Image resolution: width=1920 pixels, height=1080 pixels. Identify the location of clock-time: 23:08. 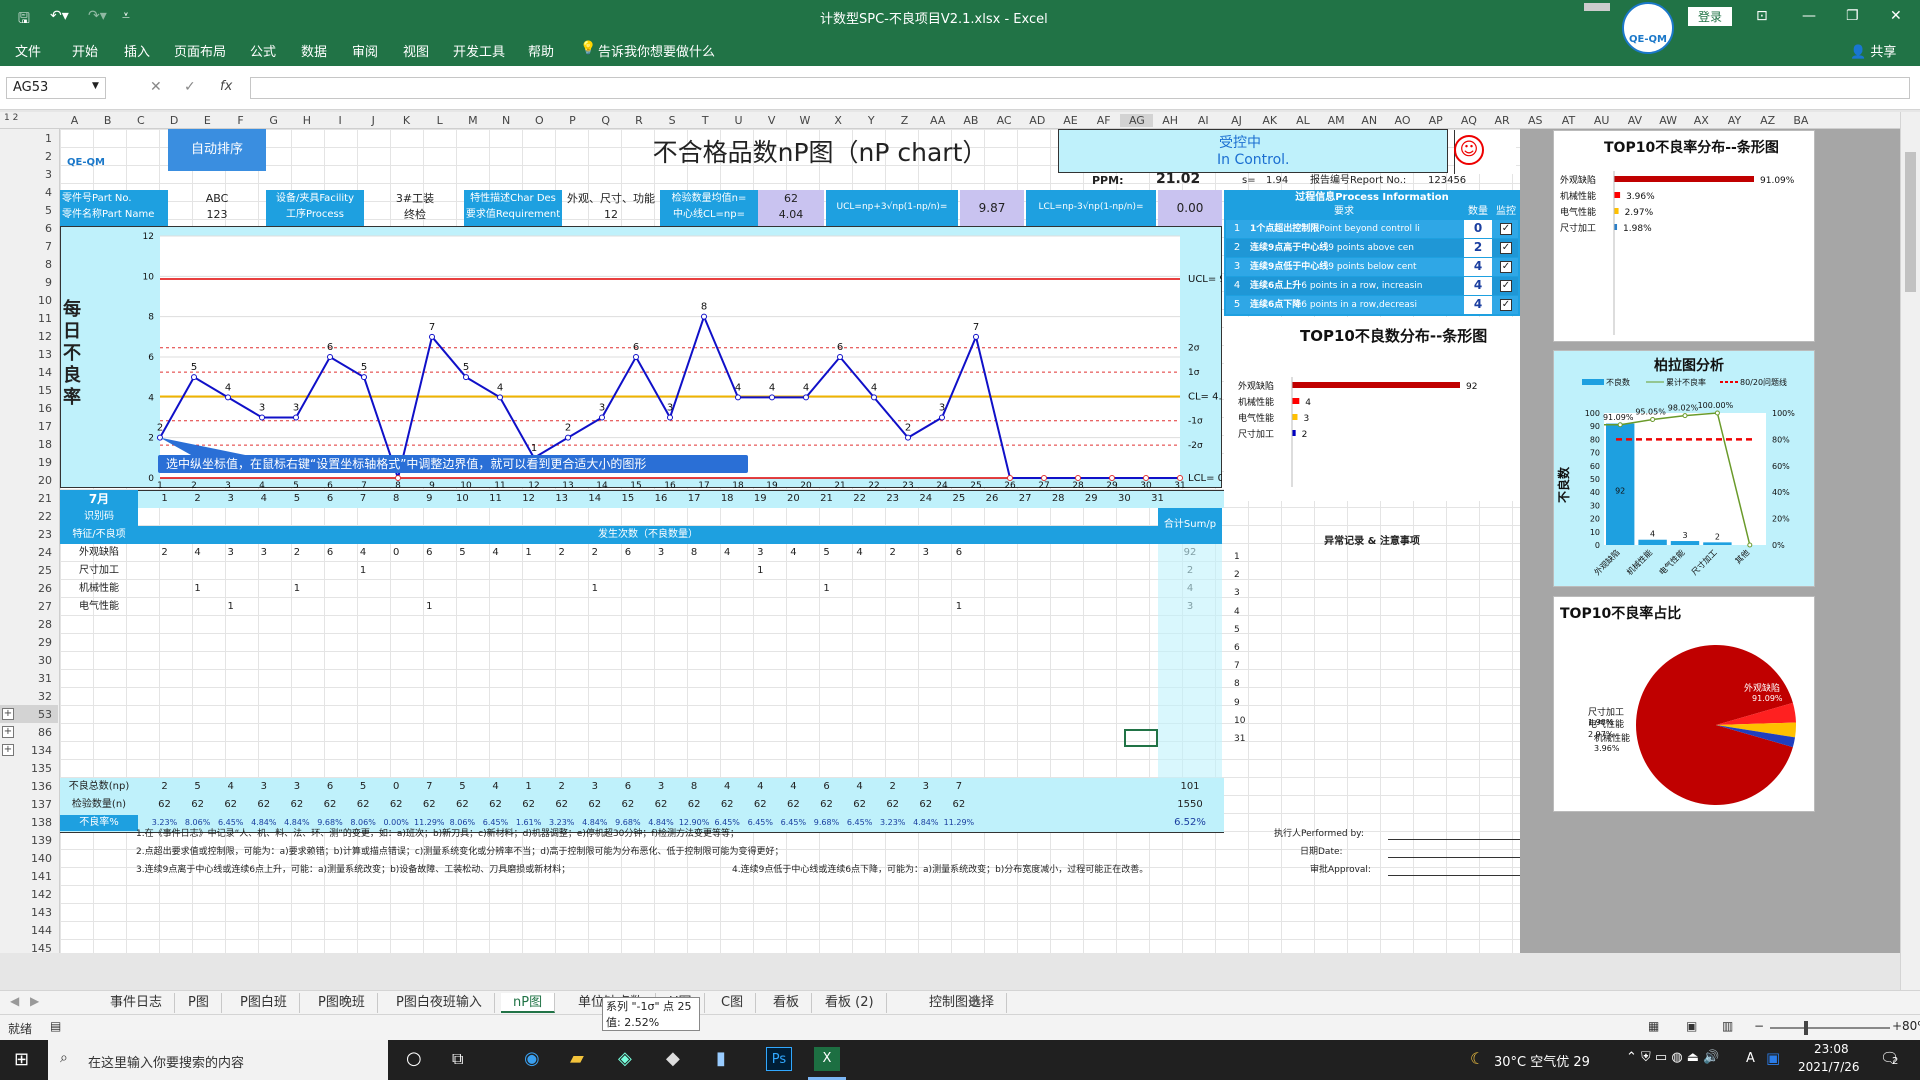
(1831, 1049).